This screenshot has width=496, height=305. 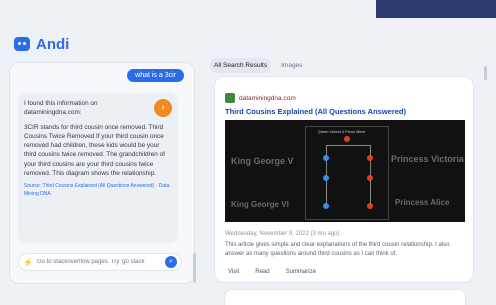 What do you see at coordinates (282, 234) in the screenshot?
I see `result-date: Wednesday, November 9, 2022 (3 mo ago)` at bounding box center [282, 234].